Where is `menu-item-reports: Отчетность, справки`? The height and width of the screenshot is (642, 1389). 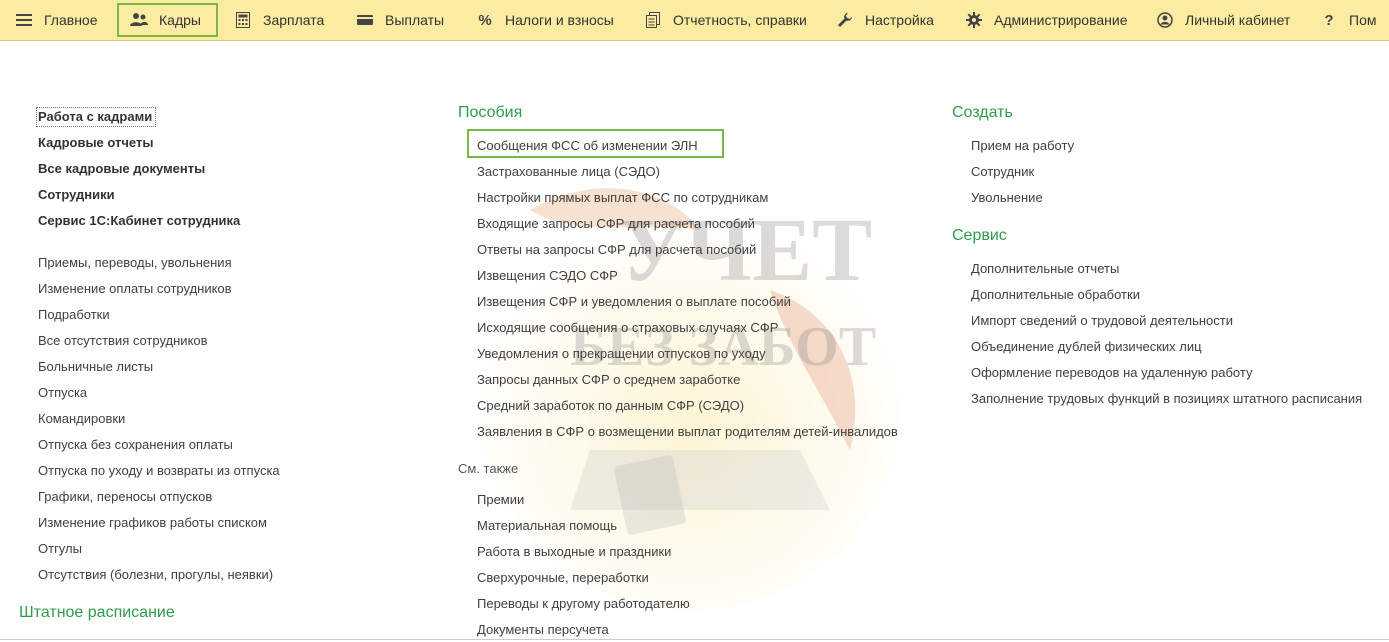 menu-item-reports: Отчетность, справки is located at coordinates (725, 20).